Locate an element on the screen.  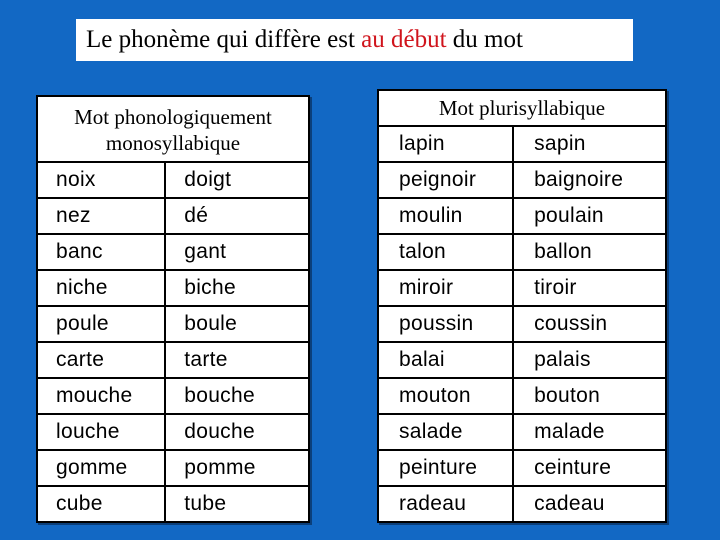
title-prefix: Le phonème qui diffère est is located at coordinates (224, 39).